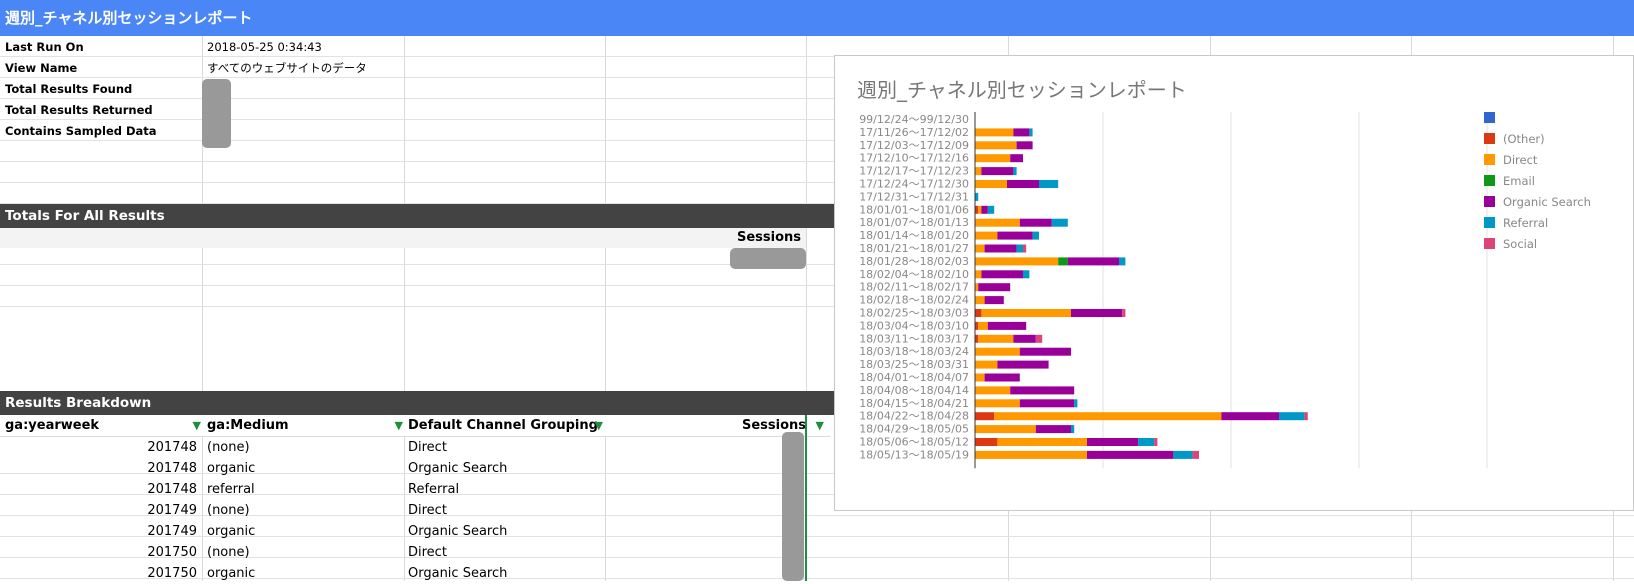 The image size is (1634, 584). I want to click on category-label: 17/12/31〜17/12/31, so click(914, 196).